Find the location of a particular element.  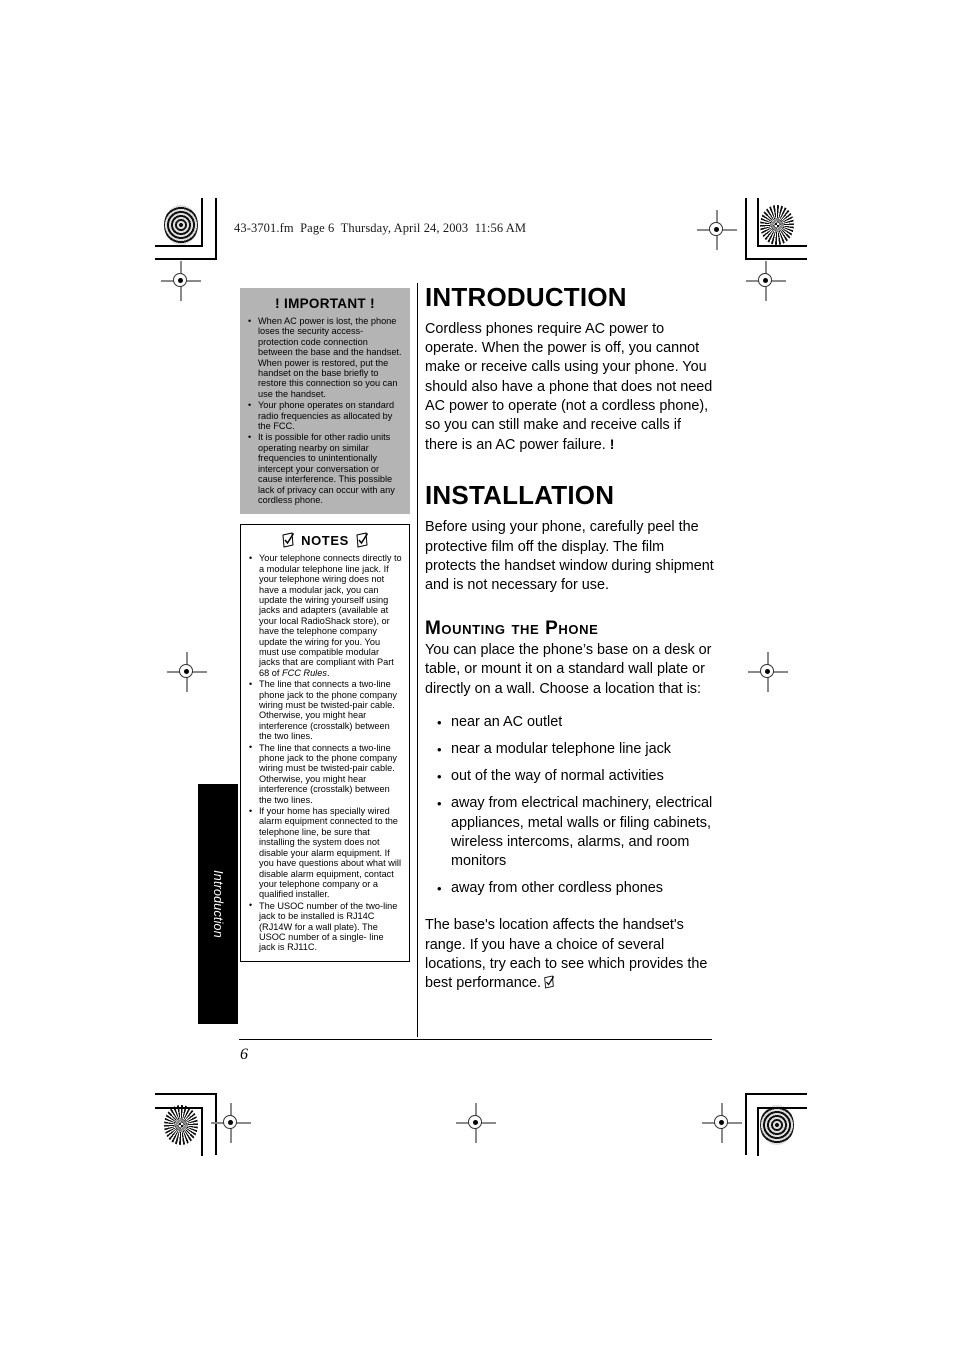

important-bang-left-icon: ! is located at coordinates (277, 303).